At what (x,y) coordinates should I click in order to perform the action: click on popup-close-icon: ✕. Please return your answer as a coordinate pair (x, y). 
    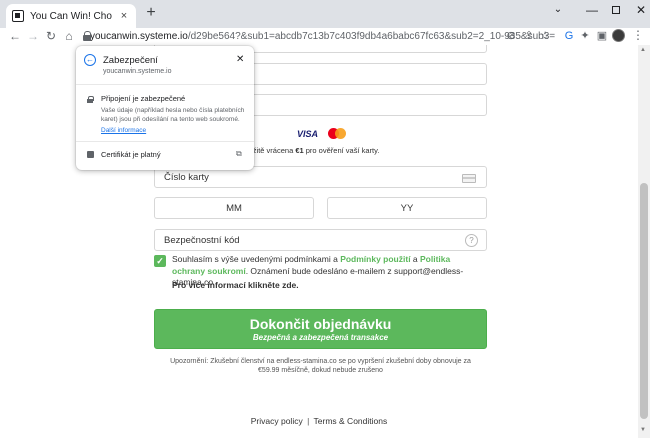
    Looking at the image, I should click on (240, 59).